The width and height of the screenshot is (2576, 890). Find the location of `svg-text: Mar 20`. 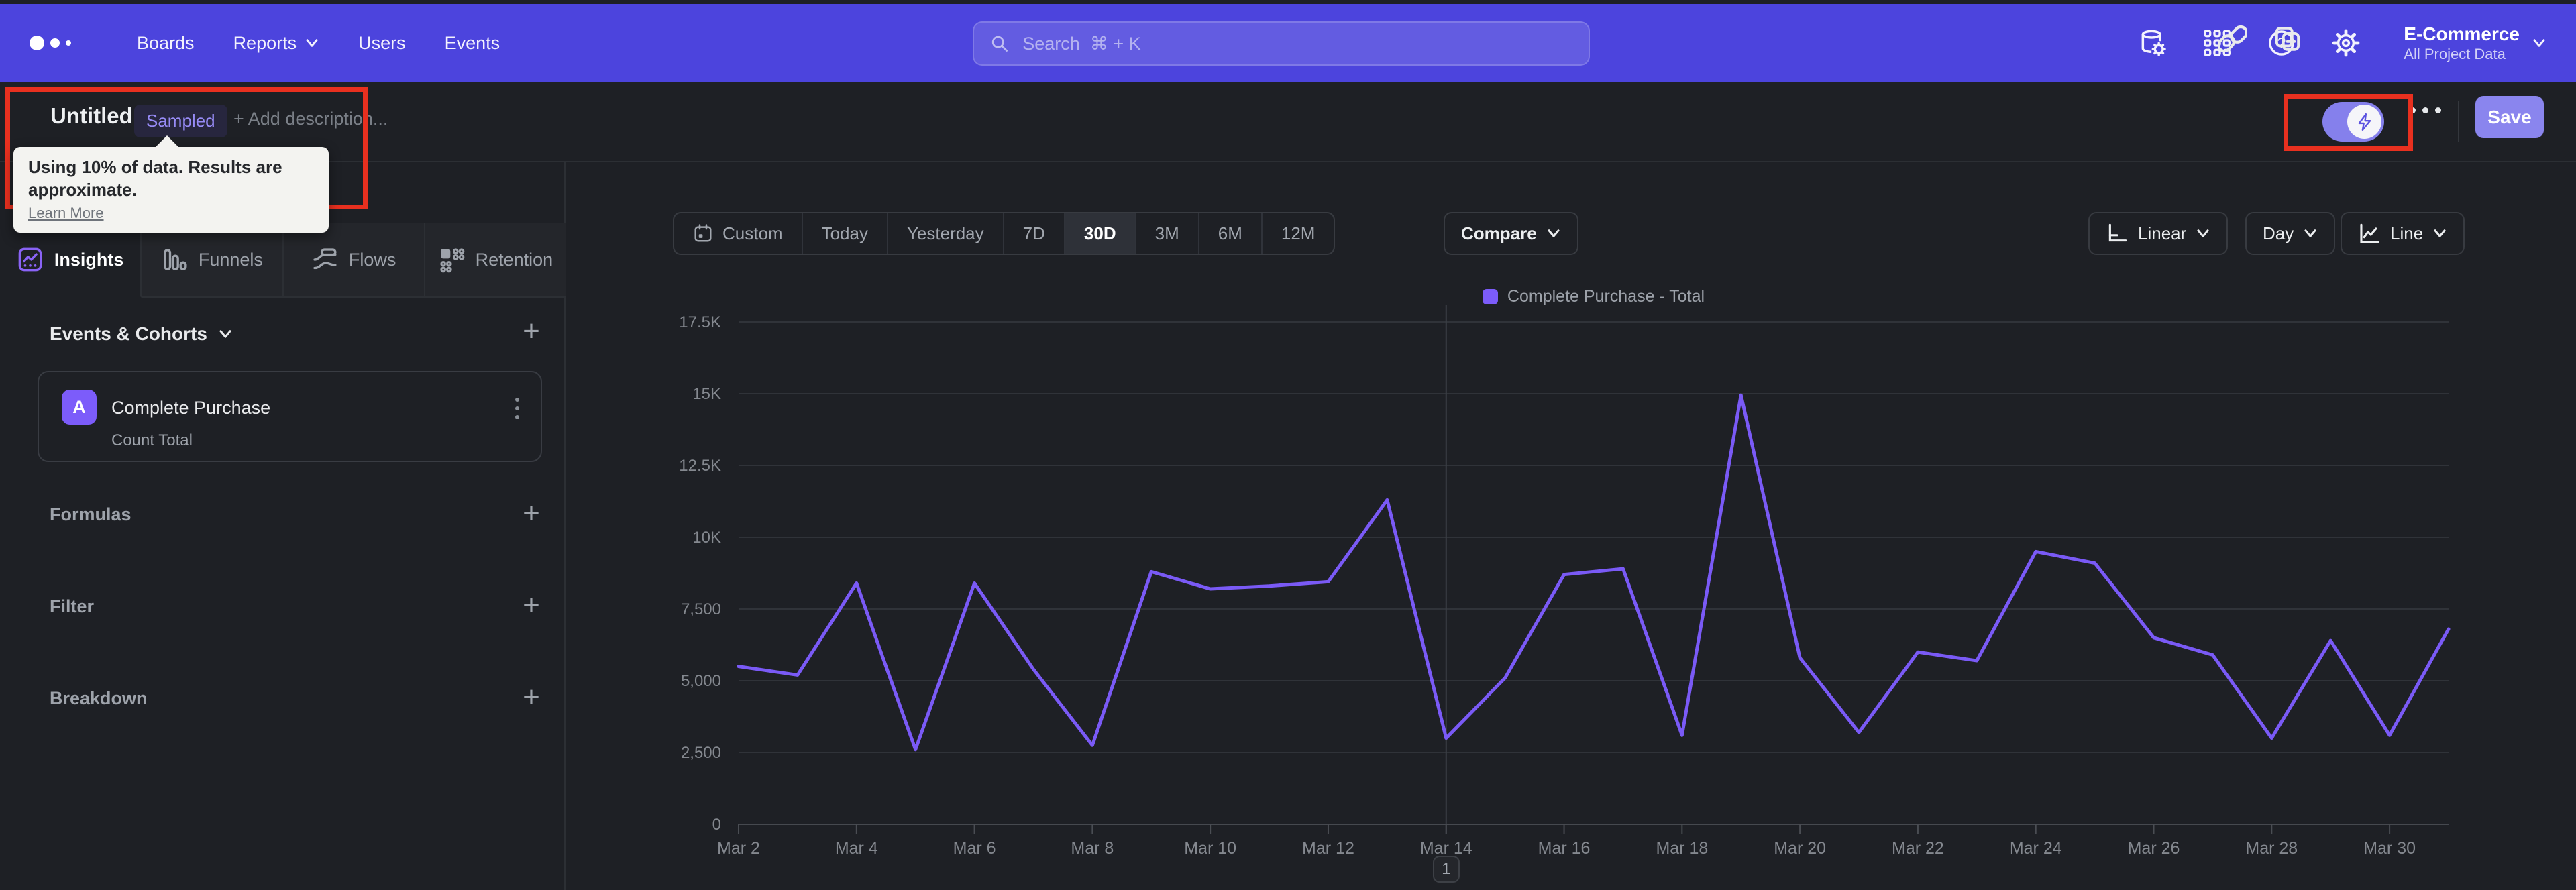

svg-text: Mar 20 is located at coordinates (1800, 848).